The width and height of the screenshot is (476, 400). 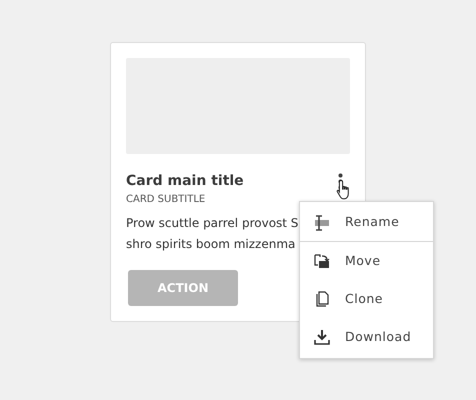 What do you see at coordinates (372, 222) in the screenshot?
I see `menu-item-label: Rename` at bounding box center [372, 222].